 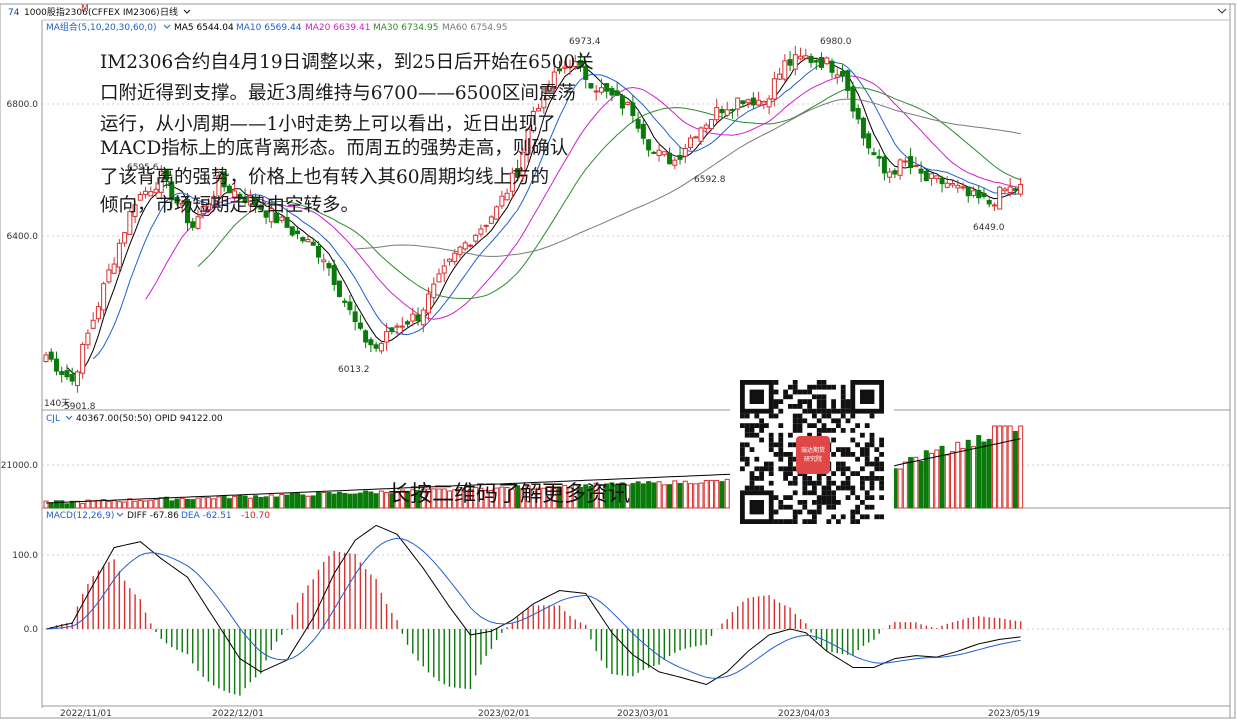 What do you see at coordinates (334, 148) in the screenshot?
I see `annotation-line: MACD指标上的底背离形态。而周五的强势走高，则确认` at bounding box center [334, 148].